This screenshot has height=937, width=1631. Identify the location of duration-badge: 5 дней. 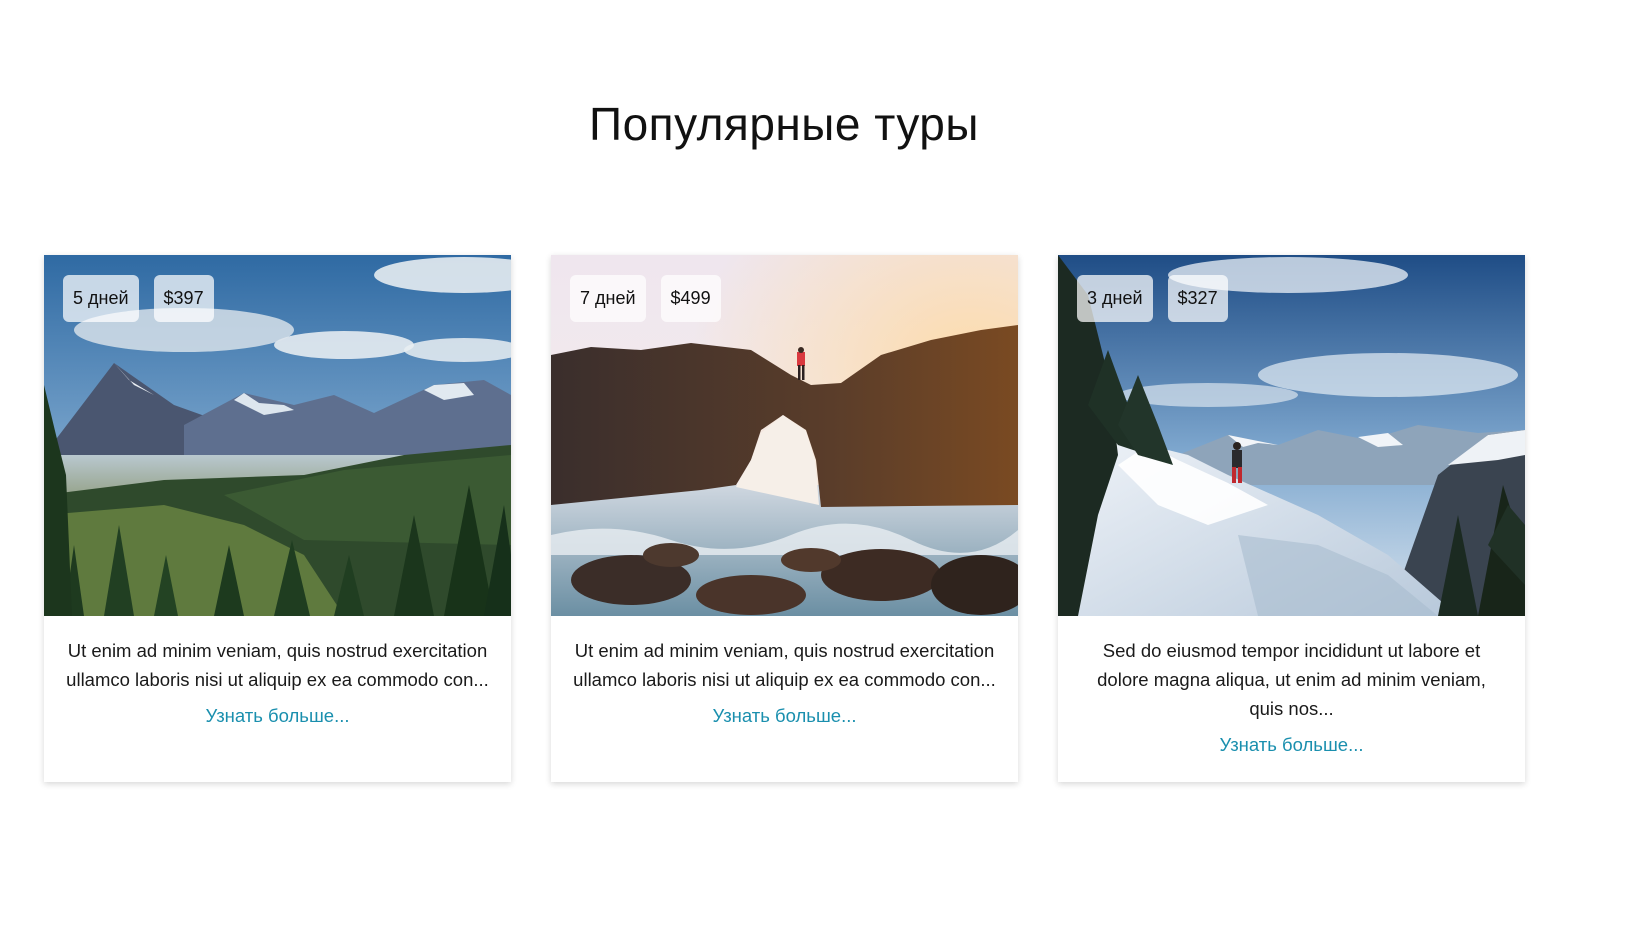
(101, 298).